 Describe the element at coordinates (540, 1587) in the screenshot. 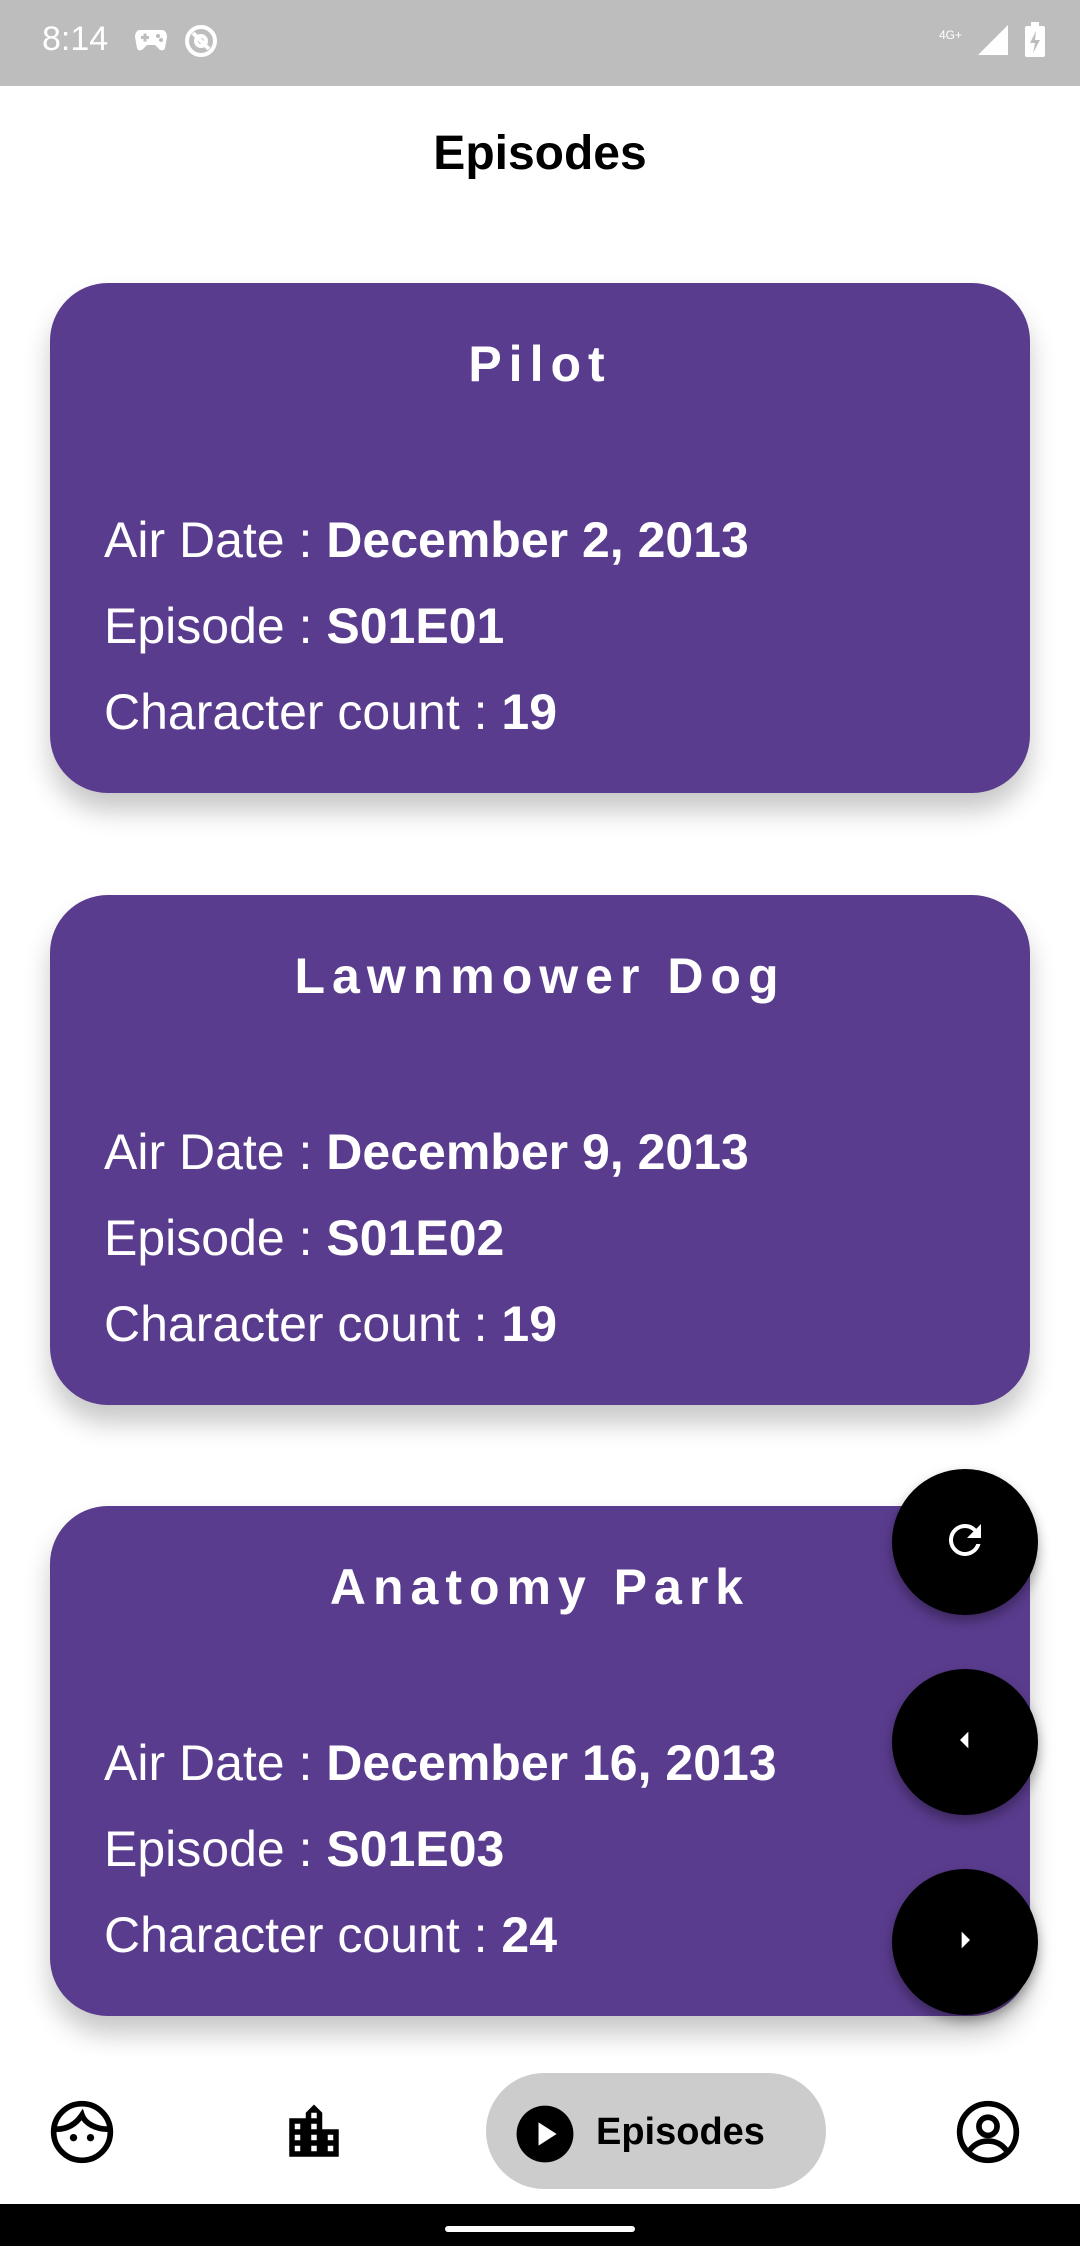

I see `episode-title: Anatomy Park` at that location.